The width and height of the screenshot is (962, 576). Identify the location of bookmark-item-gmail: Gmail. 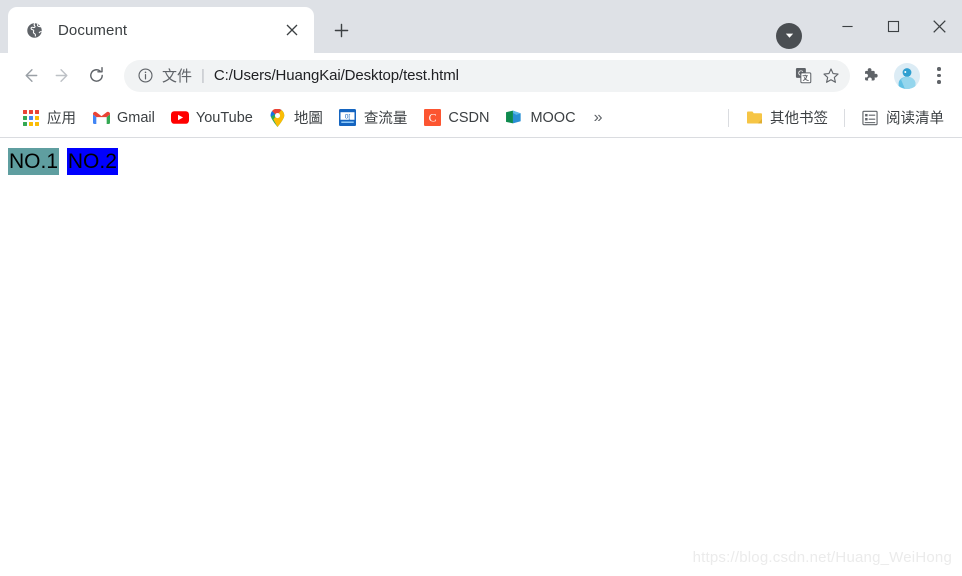
(123, 118).